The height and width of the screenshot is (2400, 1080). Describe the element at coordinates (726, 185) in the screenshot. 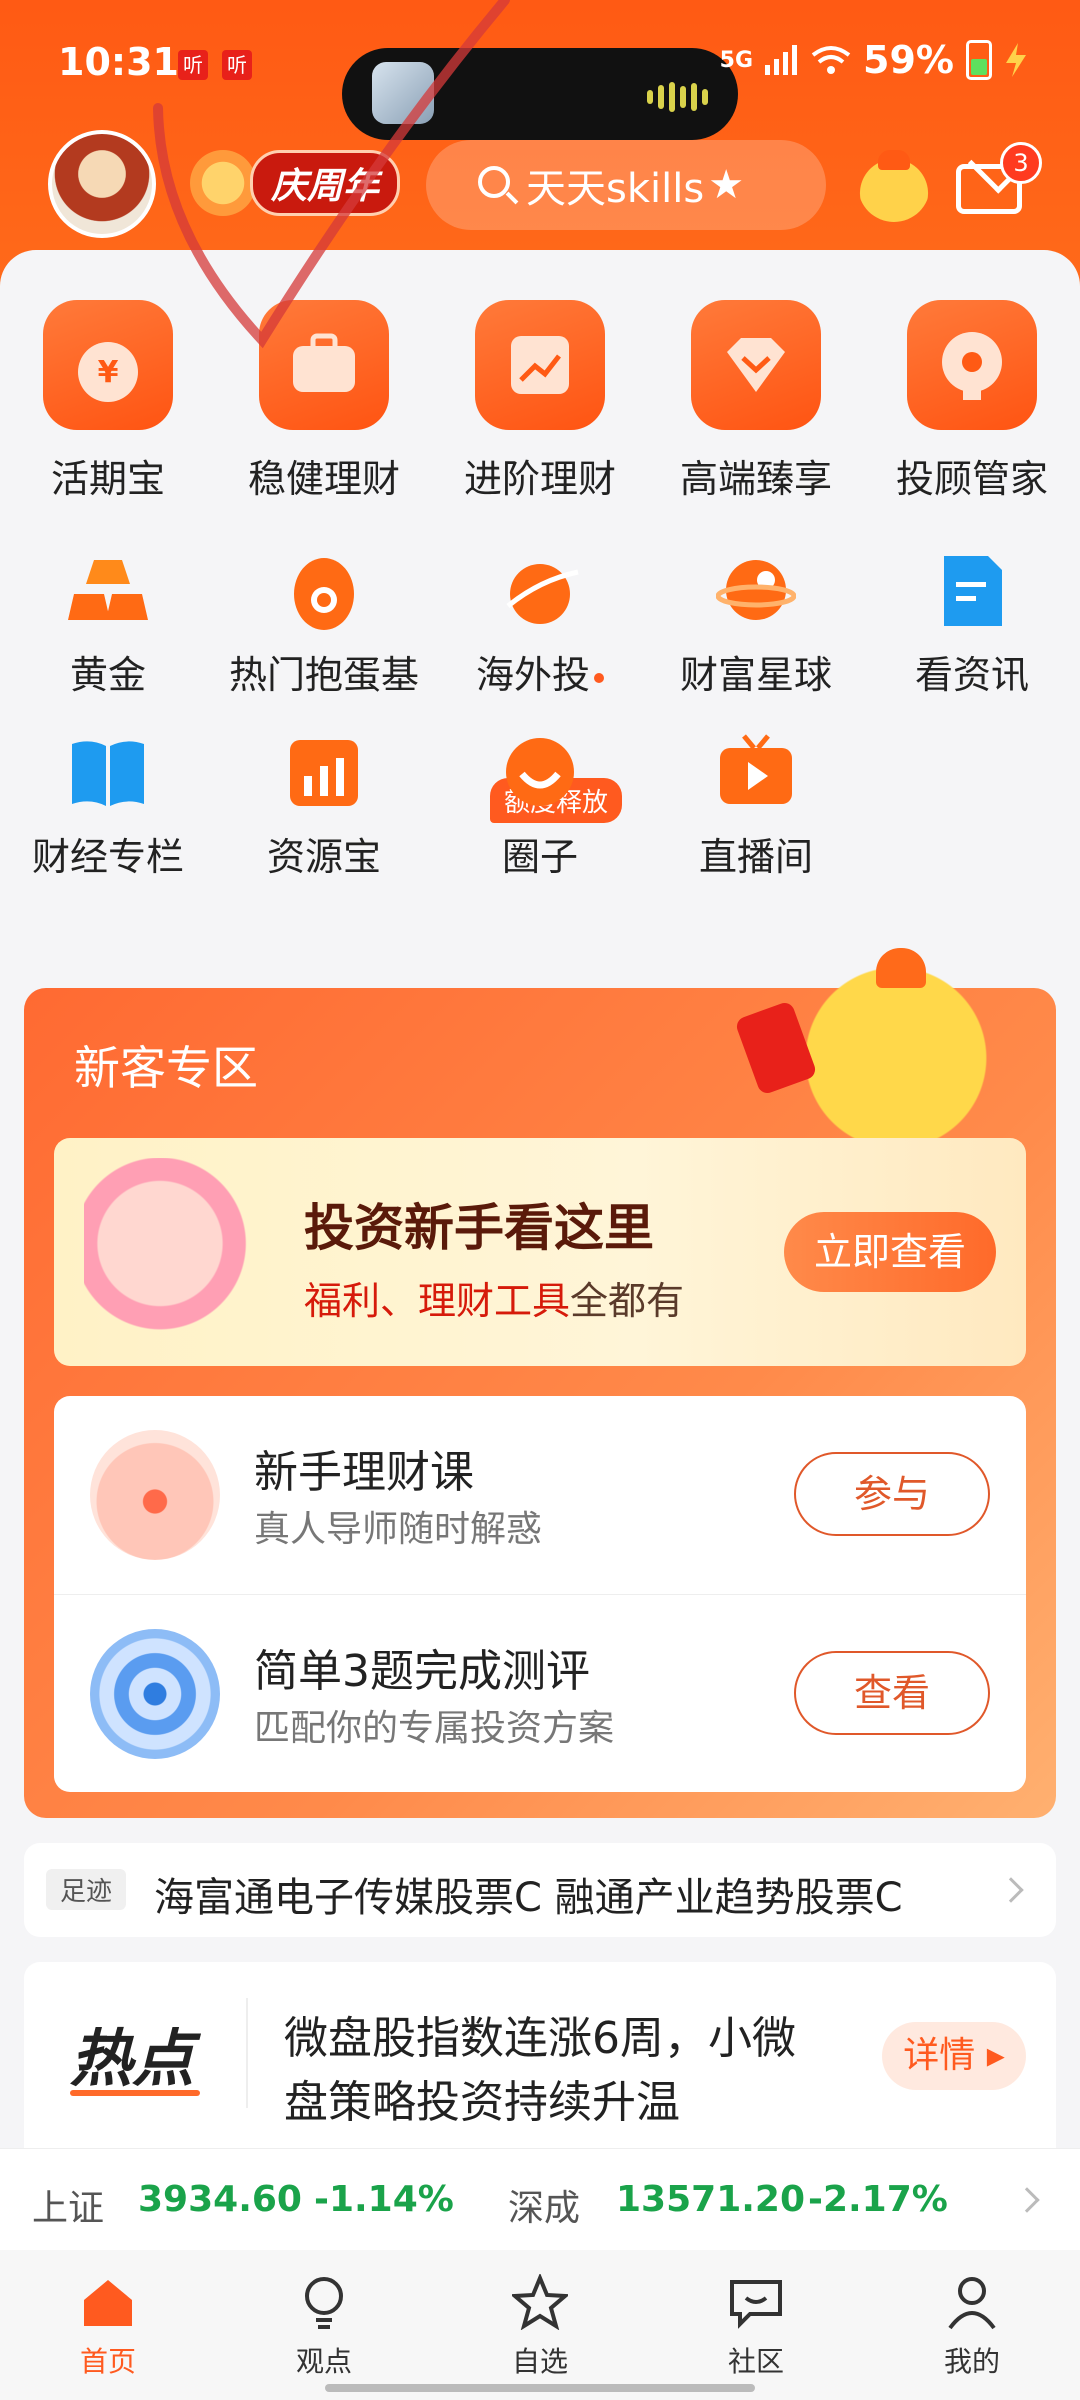

I see `star-icon: ★` at that location.